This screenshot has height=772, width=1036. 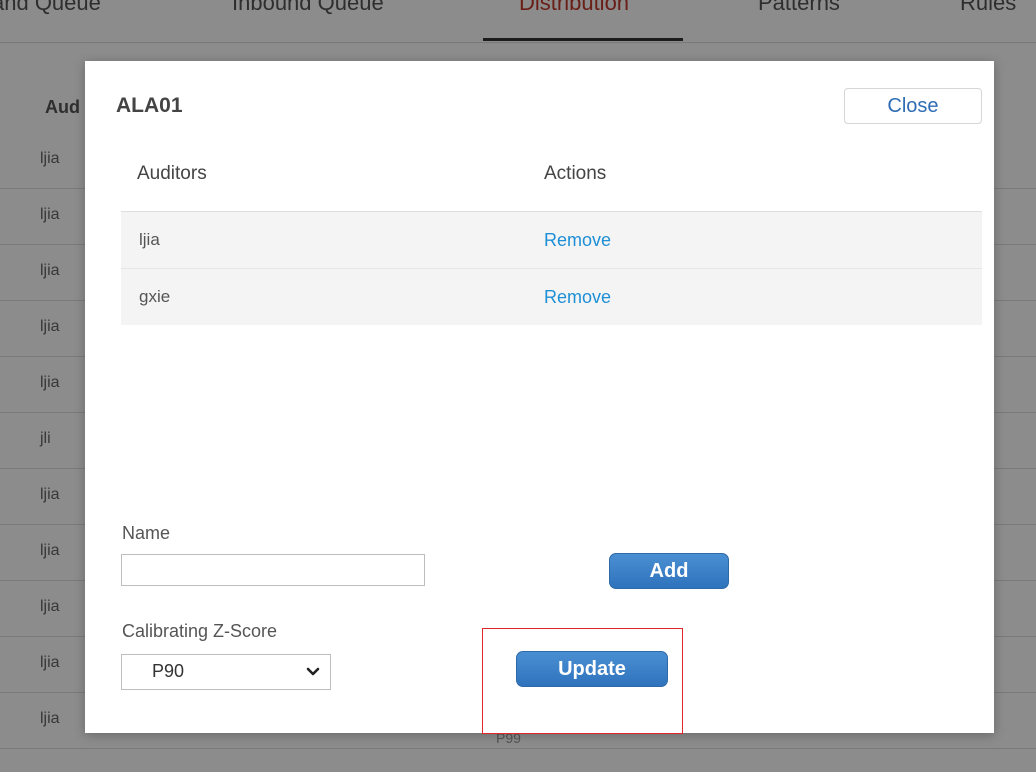 I want to click on table-header-row: Auditors Actions, so click(x=551, y=174).